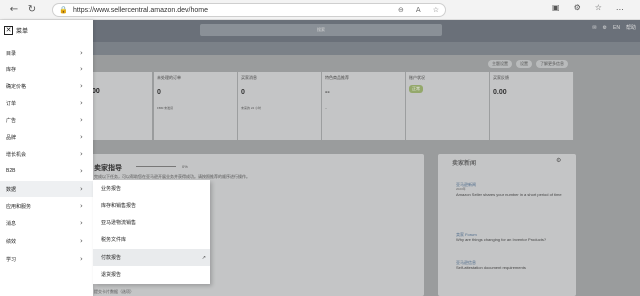  I want to click on menu-item-label: 消息, so click(11, 223).